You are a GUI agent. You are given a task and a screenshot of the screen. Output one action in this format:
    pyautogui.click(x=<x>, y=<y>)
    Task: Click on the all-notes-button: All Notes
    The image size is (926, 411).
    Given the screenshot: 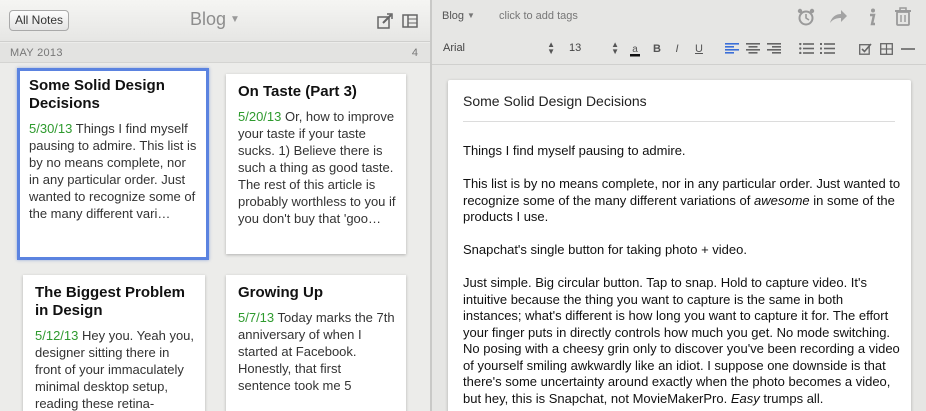 What is the action you would take?
    pyautogui.click(x=39, y=20)
    